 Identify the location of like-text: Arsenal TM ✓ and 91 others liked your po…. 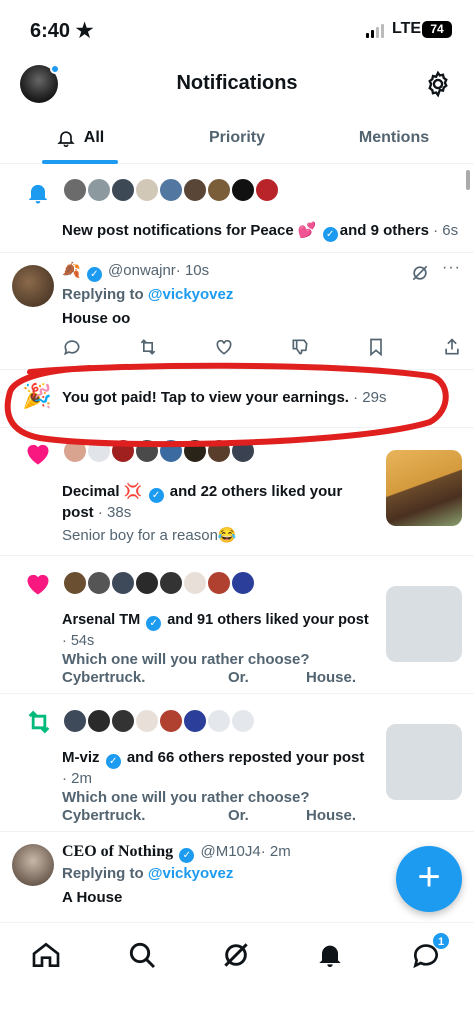
(217, 630).